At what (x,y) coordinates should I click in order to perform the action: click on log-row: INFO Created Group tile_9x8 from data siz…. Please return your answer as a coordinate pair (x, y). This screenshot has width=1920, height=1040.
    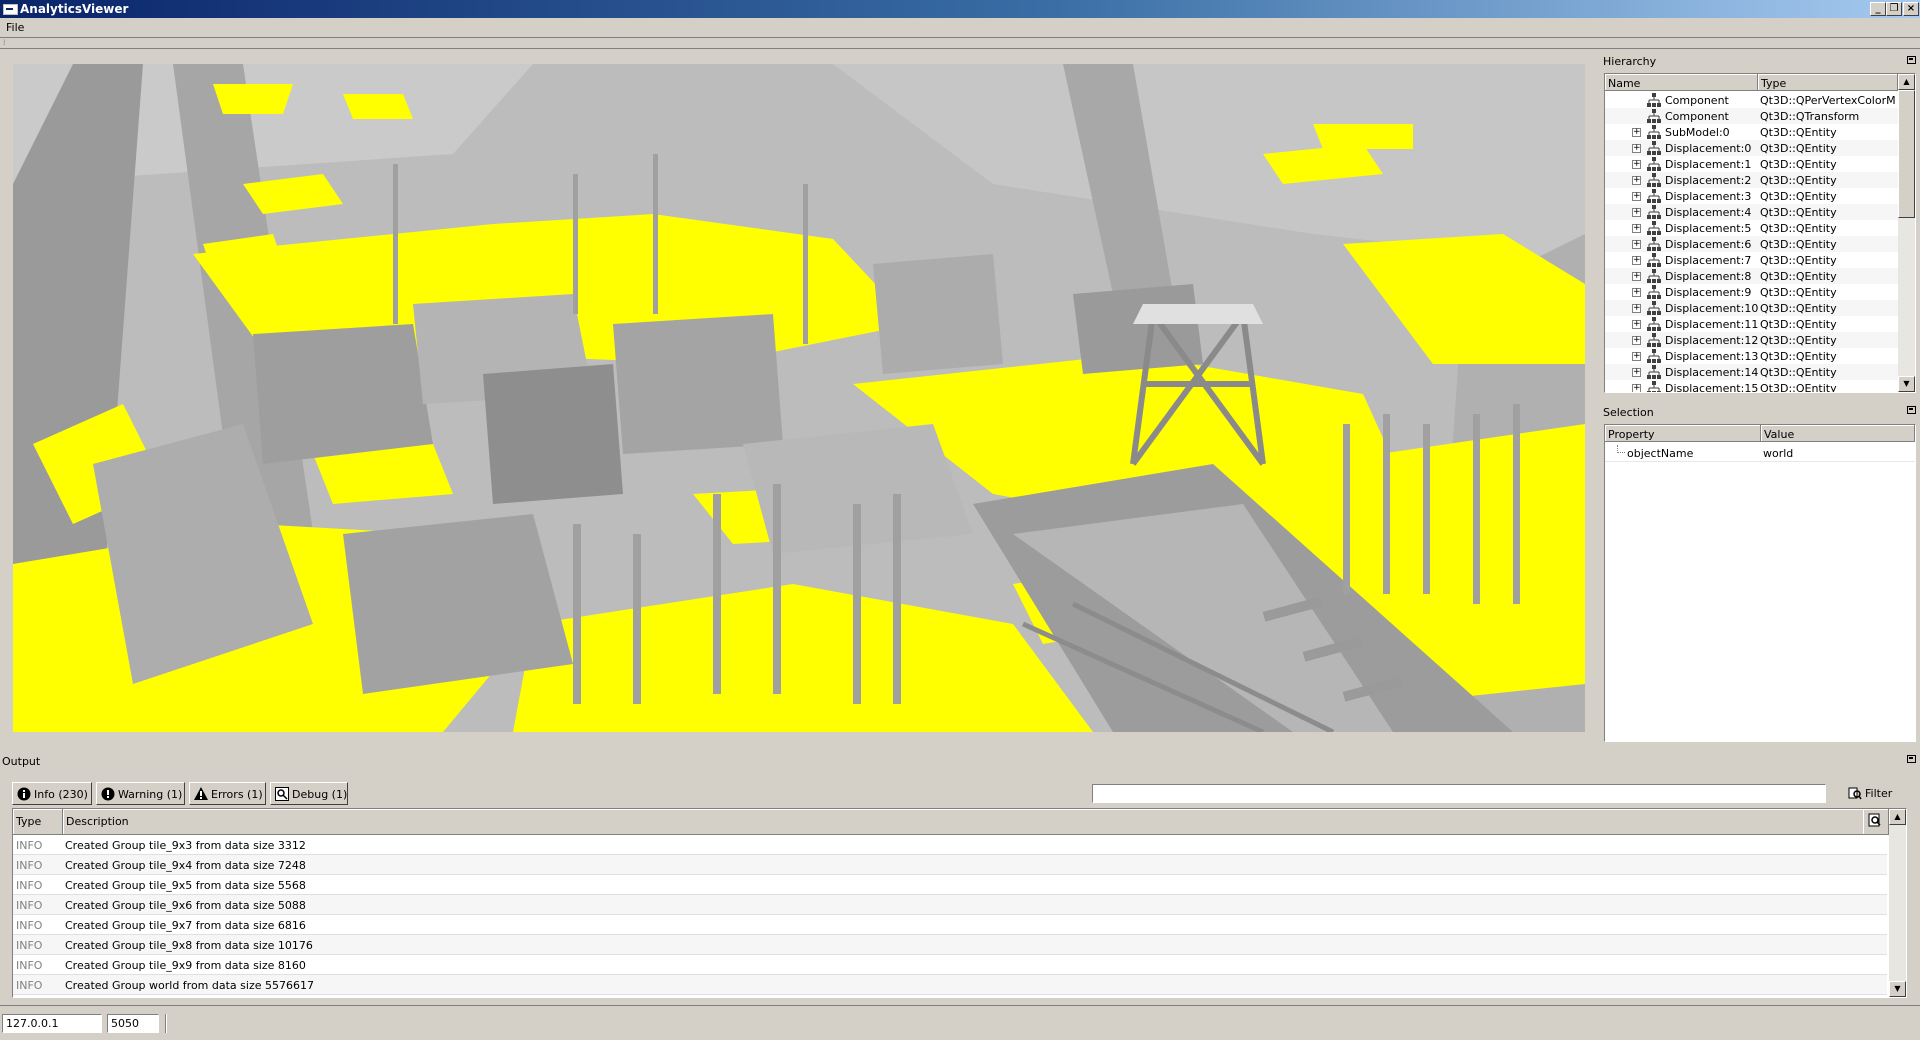
    Looking at the image, I should click on (950, 945).